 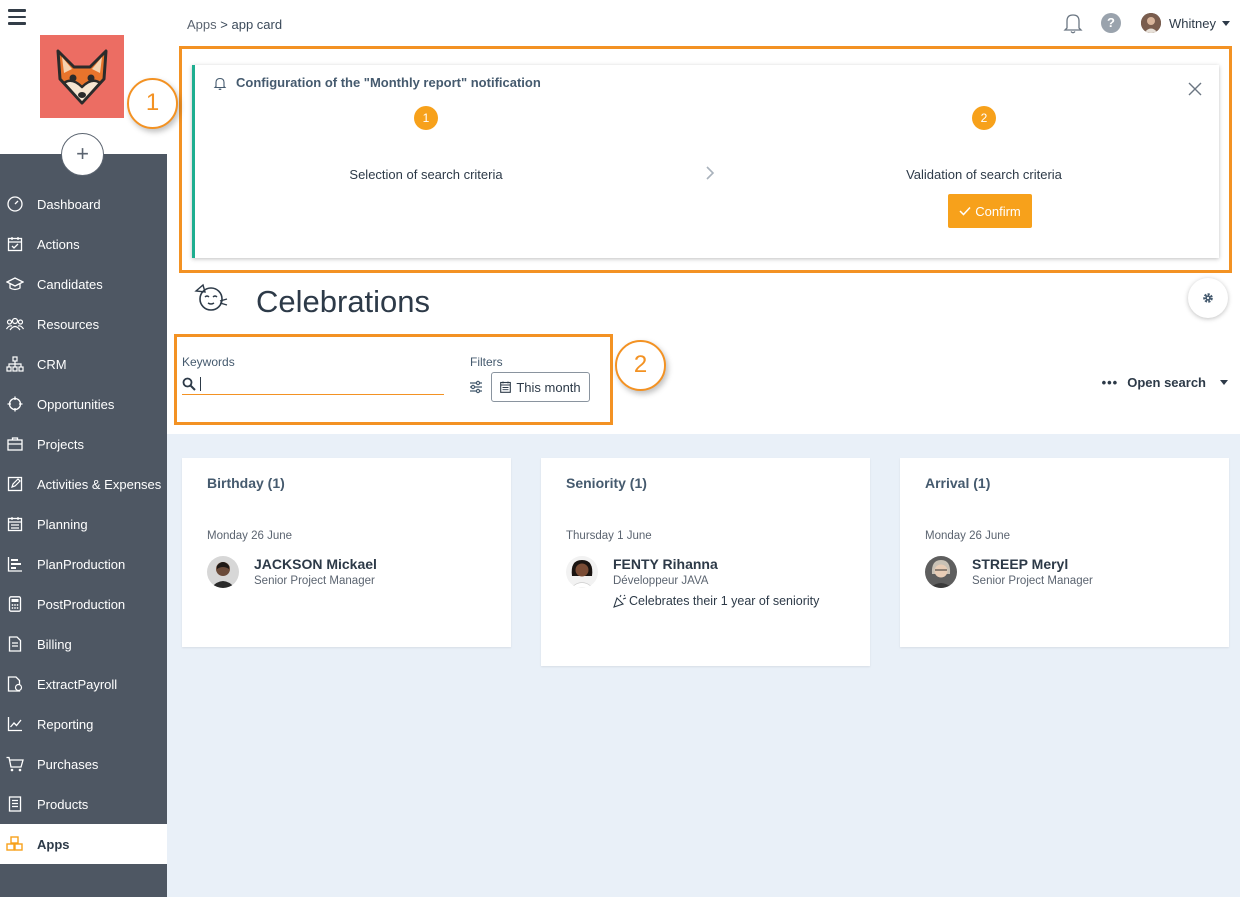 I want to click on line-chart-icon, so click(x=15, y=724).